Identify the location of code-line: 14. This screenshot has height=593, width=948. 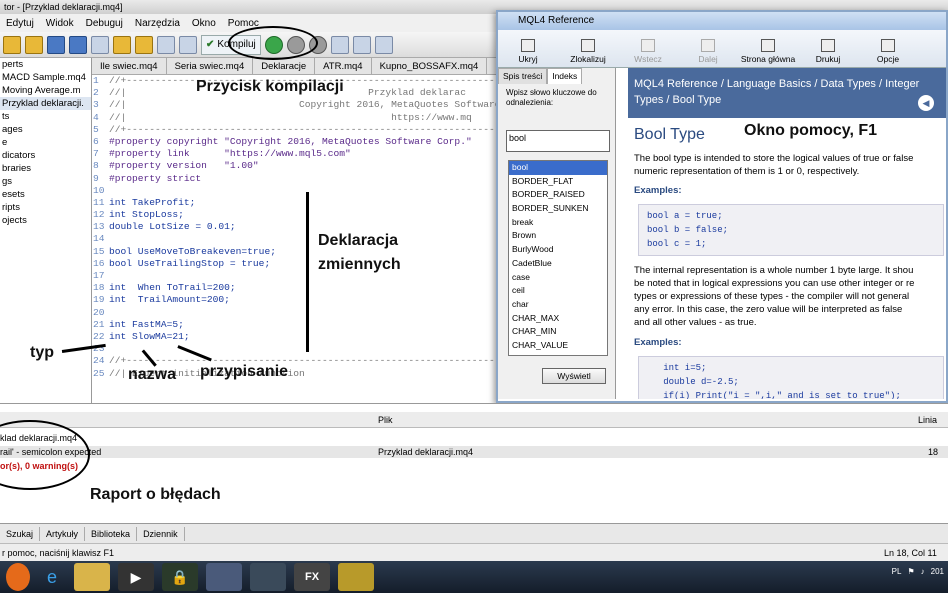
(296, 239).